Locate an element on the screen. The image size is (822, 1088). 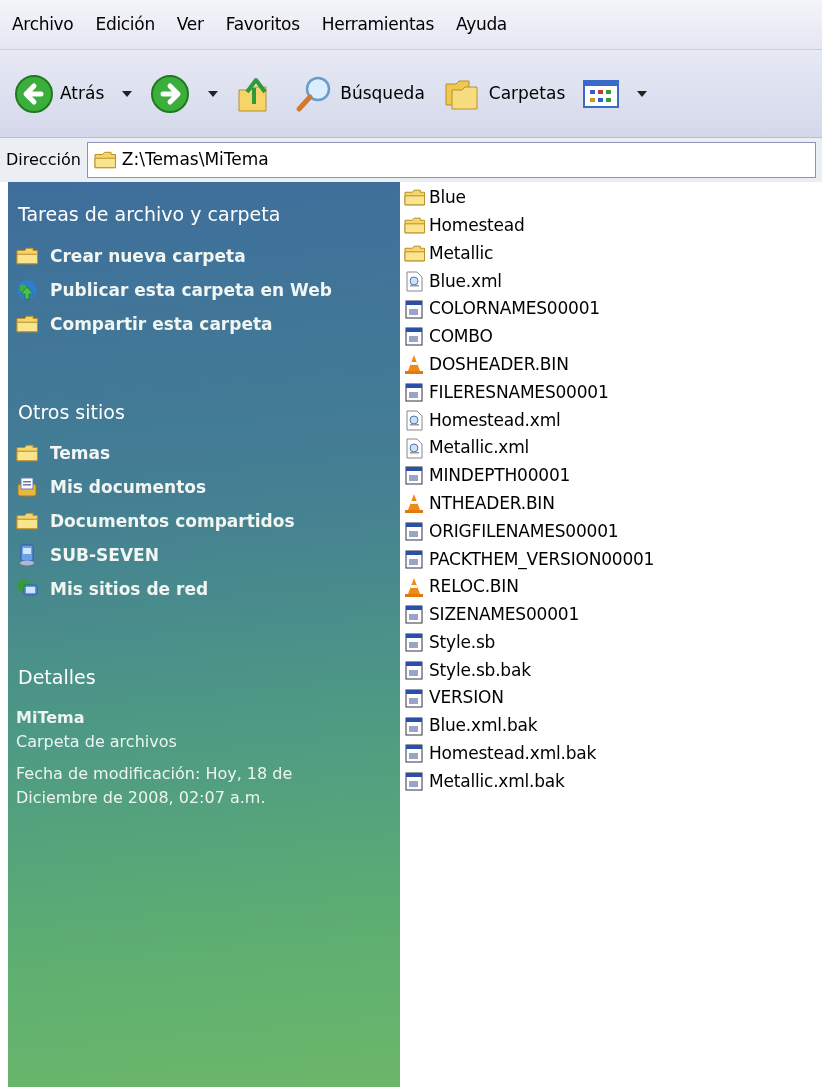
globe-icon is located at coordinates (27, 289).